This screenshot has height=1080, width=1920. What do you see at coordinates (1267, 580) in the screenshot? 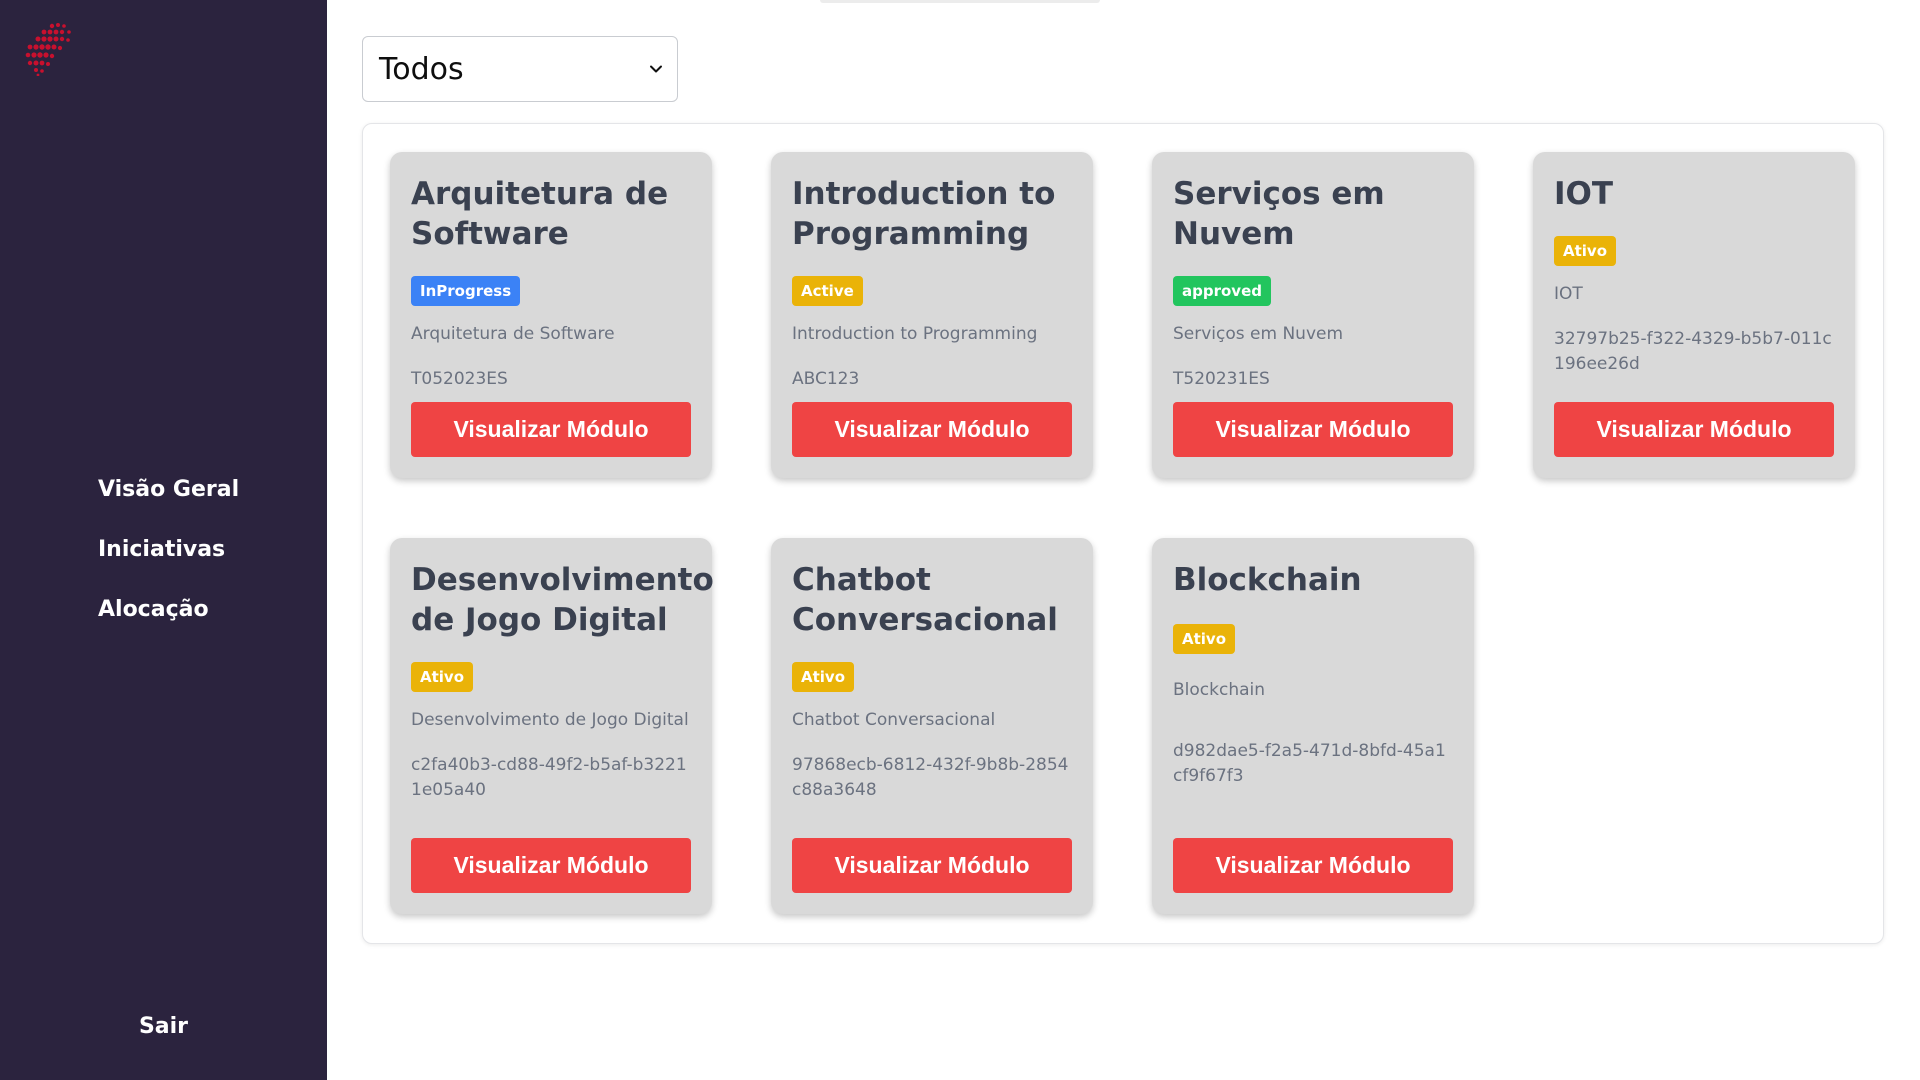
I see `card-title: Blockchain` at bounding box center [1267, 580].